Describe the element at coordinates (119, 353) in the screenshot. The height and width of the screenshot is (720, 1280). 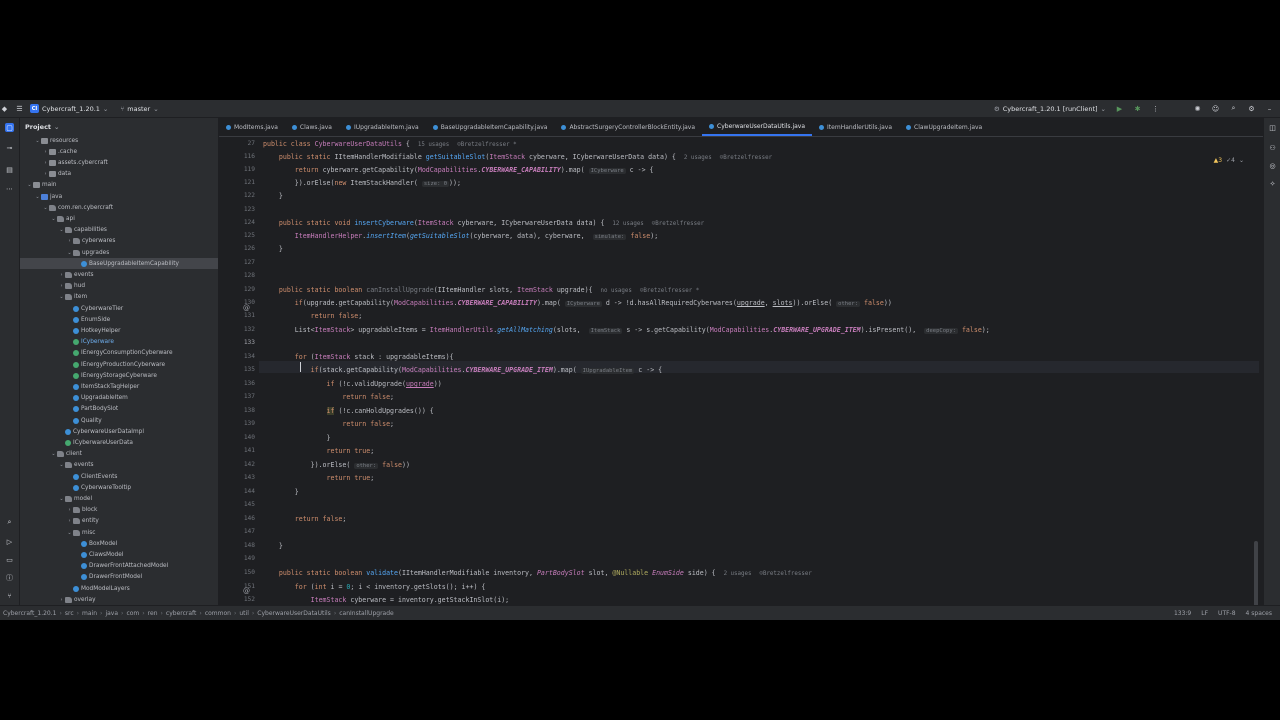
I see `tree-item: IEnergyConsumptionCyberware` at that location.